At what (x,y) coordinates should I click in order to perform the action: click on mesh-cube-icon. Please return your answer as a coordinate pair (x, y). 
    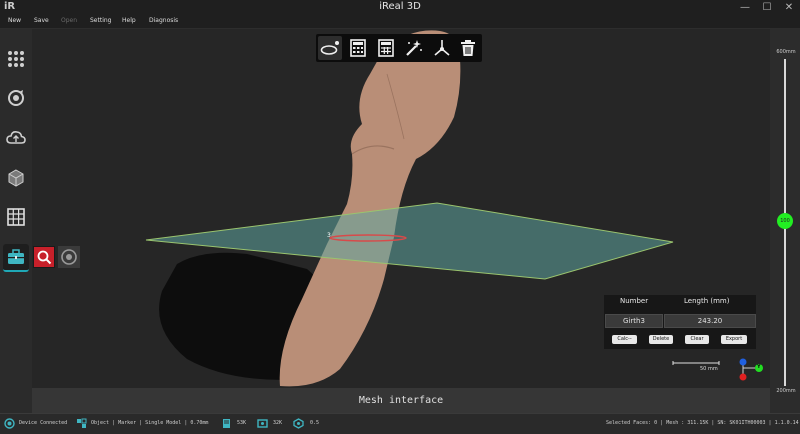
    Looking at the image, I should click on (16, 178).